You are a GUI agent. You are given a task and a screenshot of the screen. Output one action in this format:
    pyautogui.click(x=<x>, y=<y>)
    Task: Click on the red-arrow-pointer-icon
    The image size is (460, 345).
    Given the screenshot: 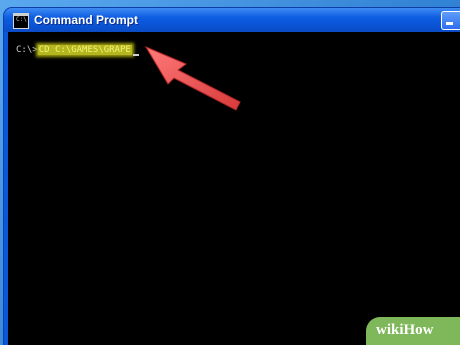 What is the action you would take?
    pyautogui.click(x=192, y=78)
    